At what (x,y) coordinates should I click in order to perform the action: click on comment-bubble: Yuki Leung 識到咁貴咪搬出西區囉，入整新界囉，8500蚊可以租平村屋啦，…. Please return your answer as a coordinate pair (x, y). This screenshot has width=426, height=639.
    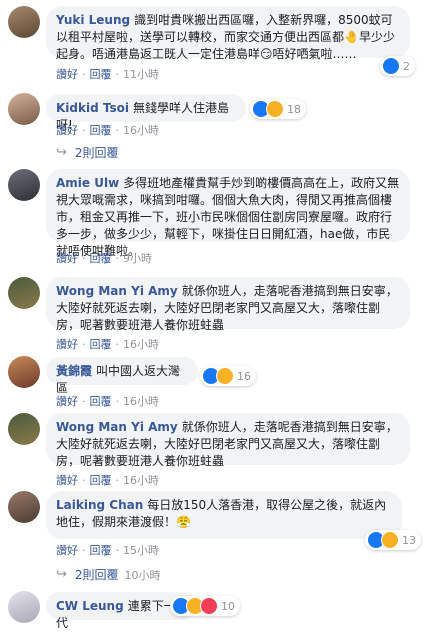
    Looking at the image, I should click on (228, 33).